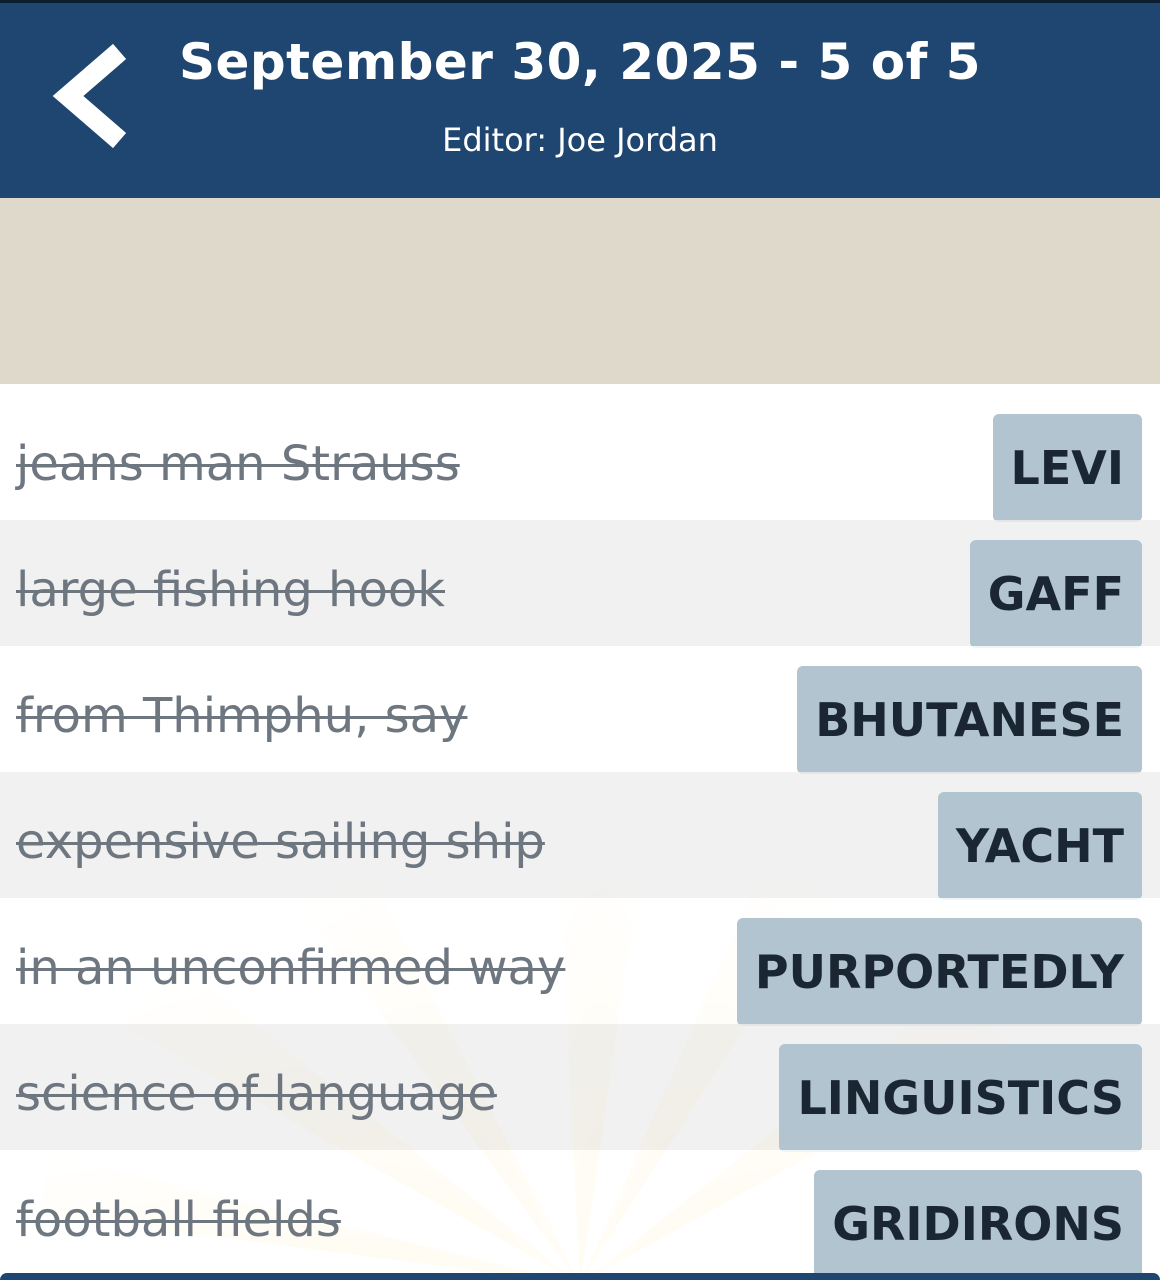 The width and height of the screenshot is (1160, 1280). Describe the element at coordinates (580, 584) in the screenshot. I see `clue-row: large fishing hook GAFF` at that location.